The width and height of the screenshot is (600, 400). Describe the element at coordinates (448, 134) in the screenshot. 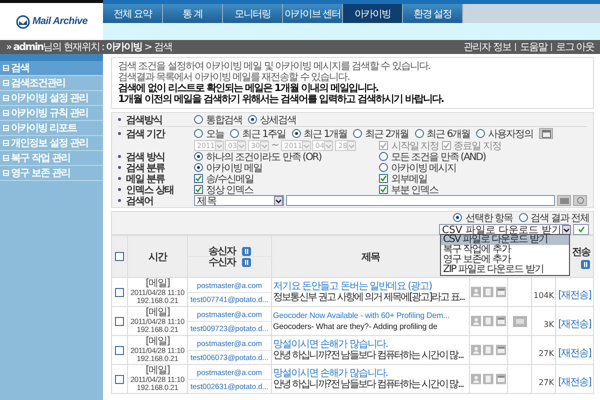

I see `radio-label: 최근 6개월` at that location.